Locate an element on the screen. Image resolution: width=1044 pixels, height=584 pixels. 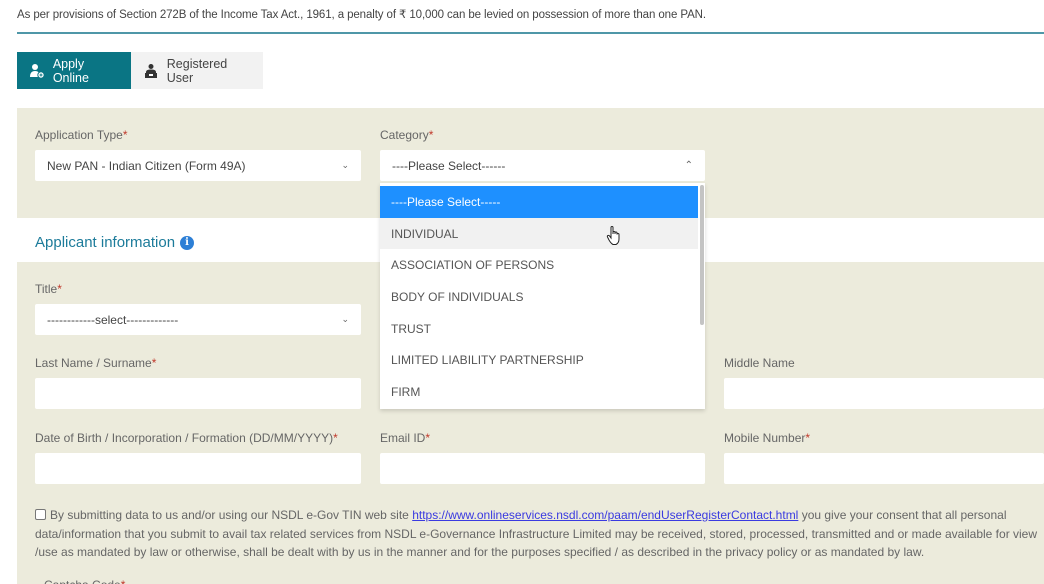
dropdown-option: TRUST is located at coordinates (539, 329).